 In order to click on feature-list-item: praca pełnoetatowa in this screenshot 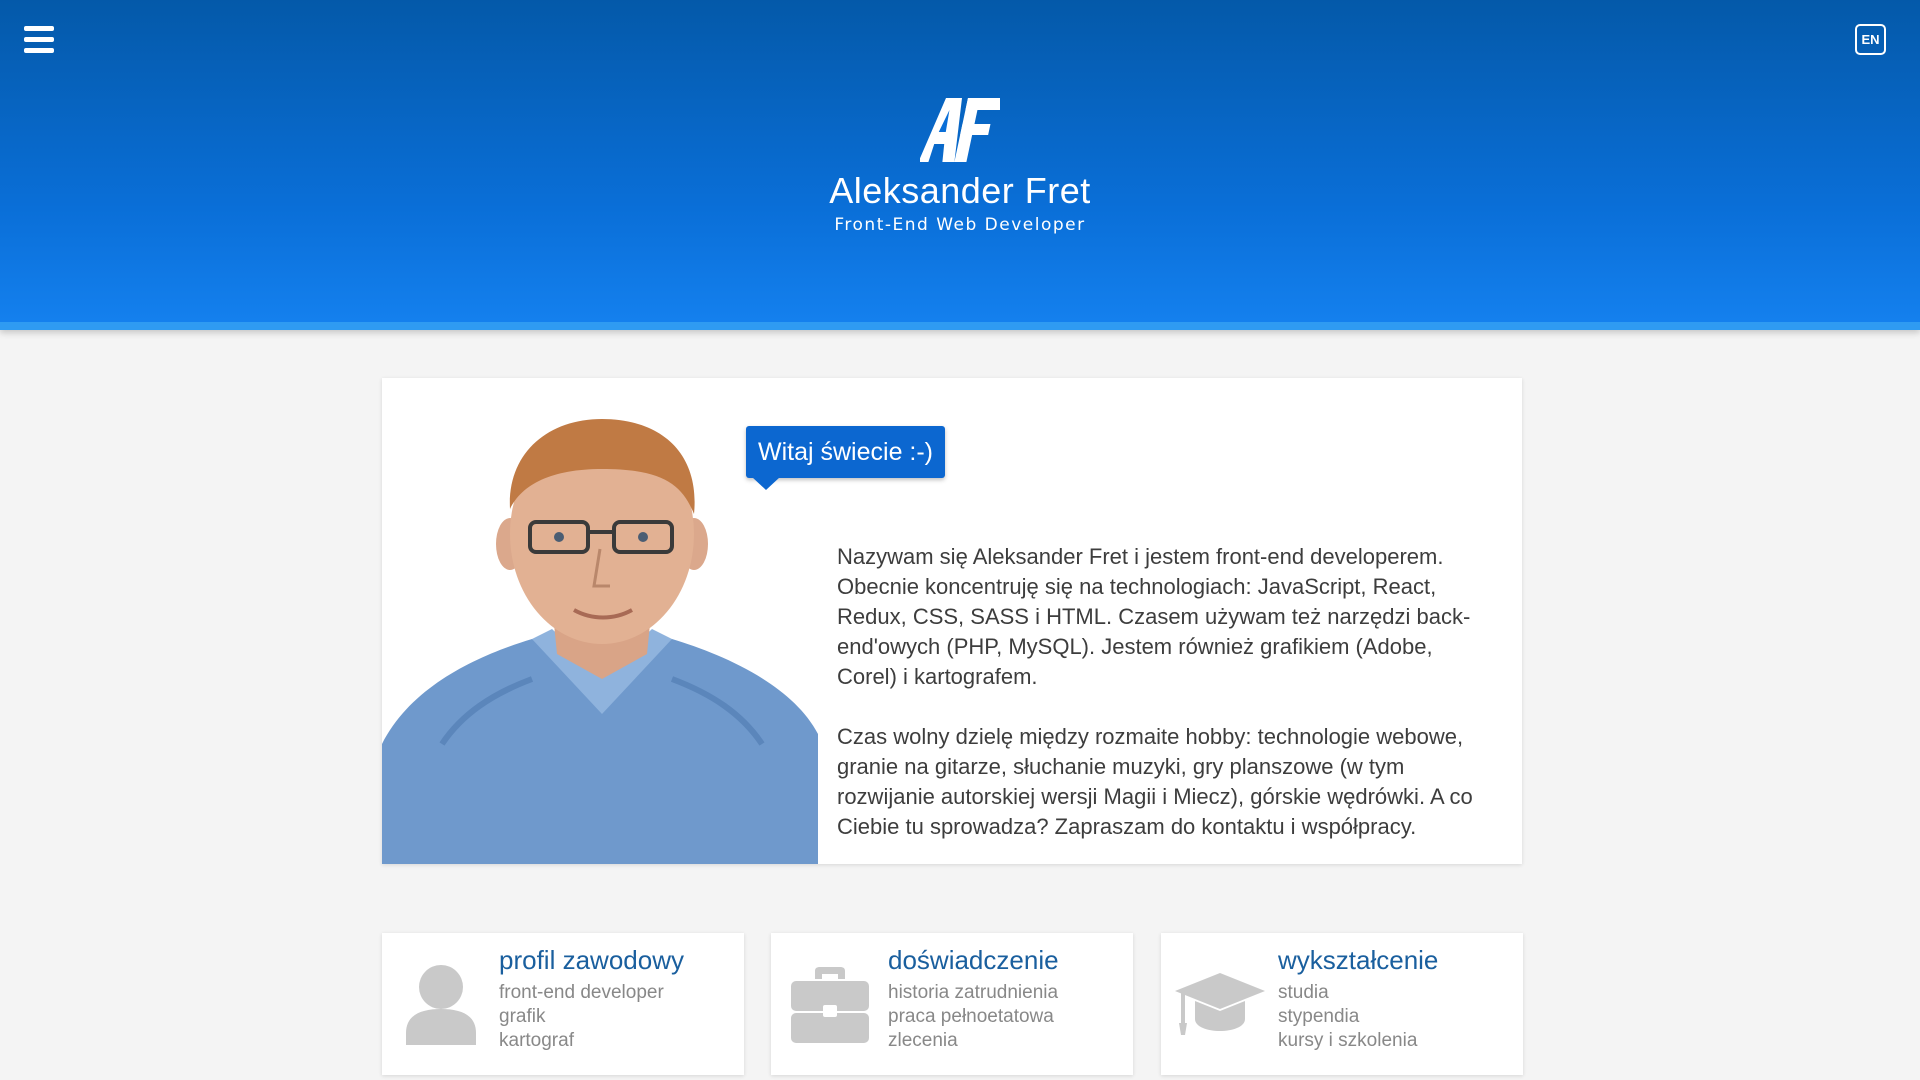, I will do `click(971, 1016)`.